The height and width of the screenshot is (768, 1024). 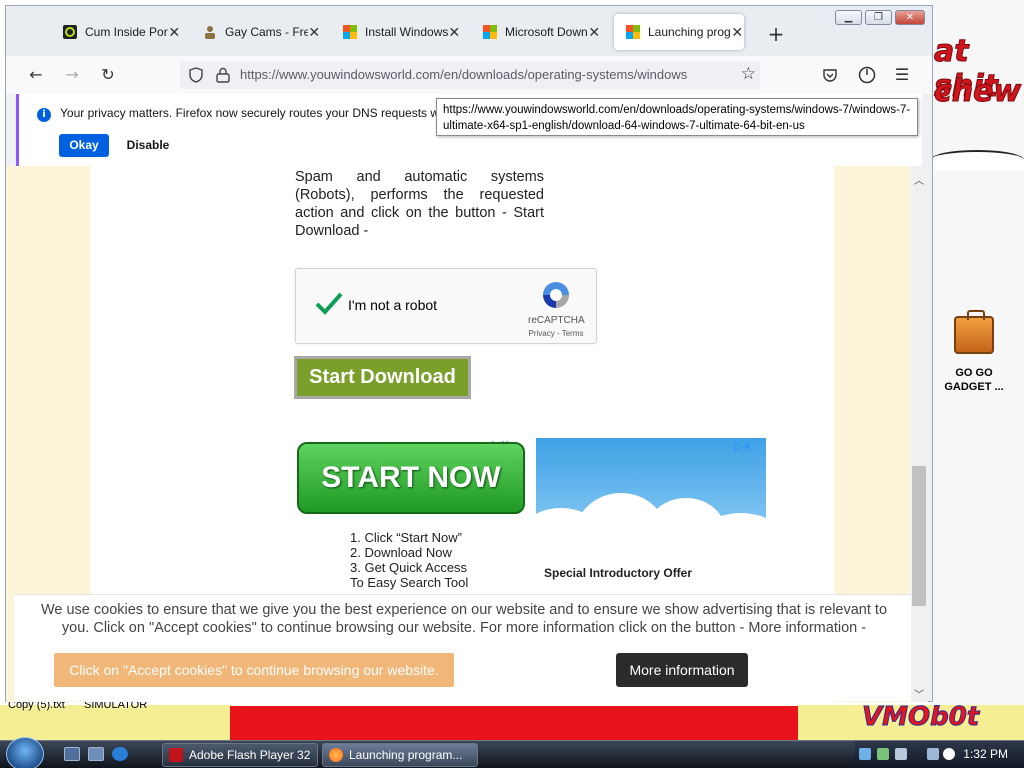 What do you see at coordinates (409, 582) in the screenshot?
I see `ad-step: To Easy Search Tool` at bounding box center [409, 582].